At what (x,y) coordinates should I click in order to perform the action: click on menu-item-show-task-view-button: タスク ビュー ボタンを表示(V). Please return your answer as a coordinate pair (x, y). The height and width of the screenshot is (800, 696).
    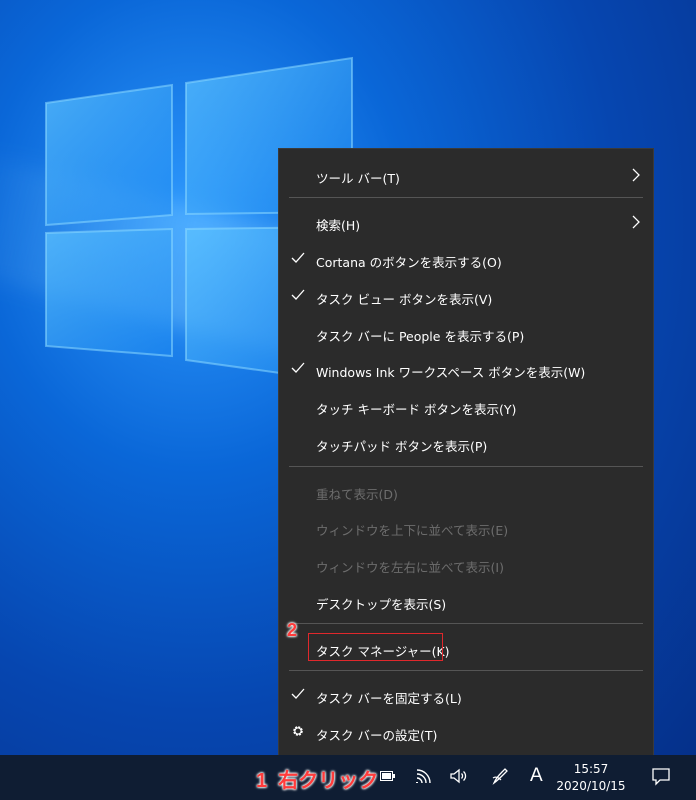
    Looking at the image, I should click on (466, 296).